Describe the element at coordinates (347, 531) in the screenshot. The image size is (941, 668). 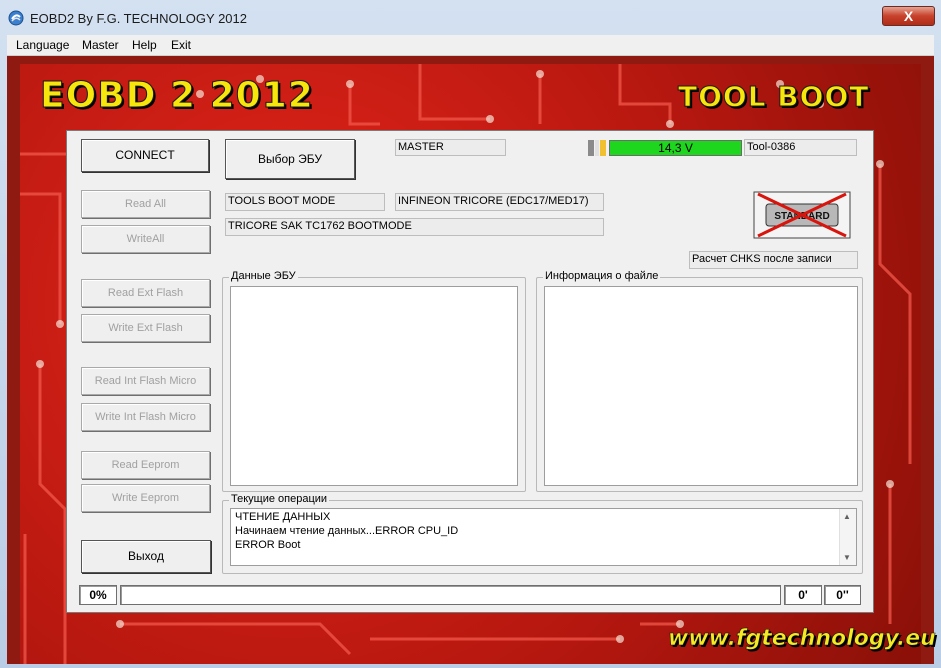
I see `log-line: Начинаем чтение данных...ERROR CPU_ID` at that location.